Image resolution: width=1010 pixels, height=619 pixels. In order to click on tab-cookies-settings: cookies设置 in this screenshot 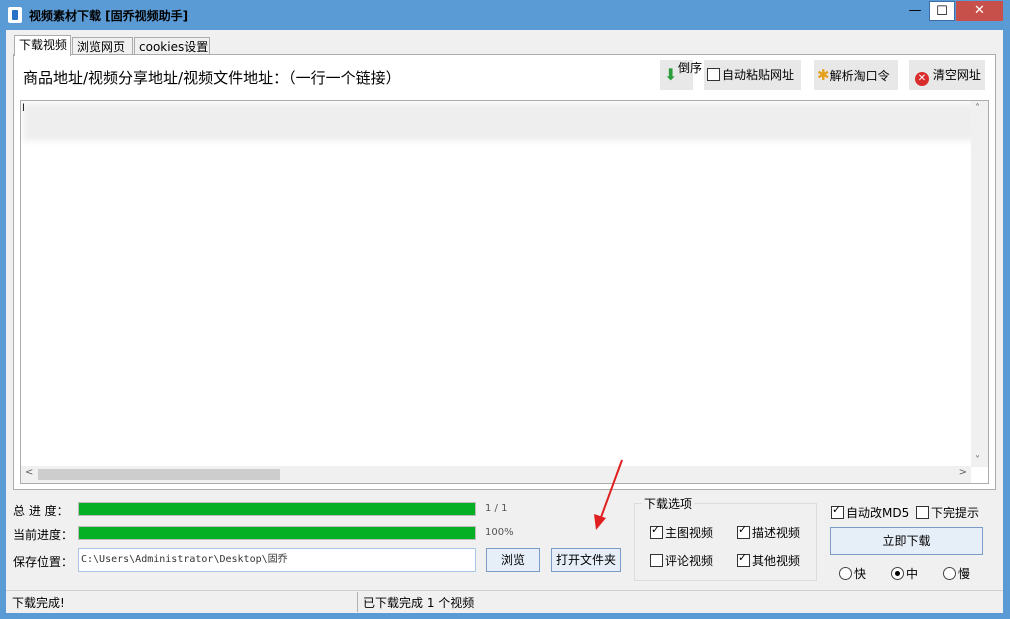, I will do `click(172, 46)`.